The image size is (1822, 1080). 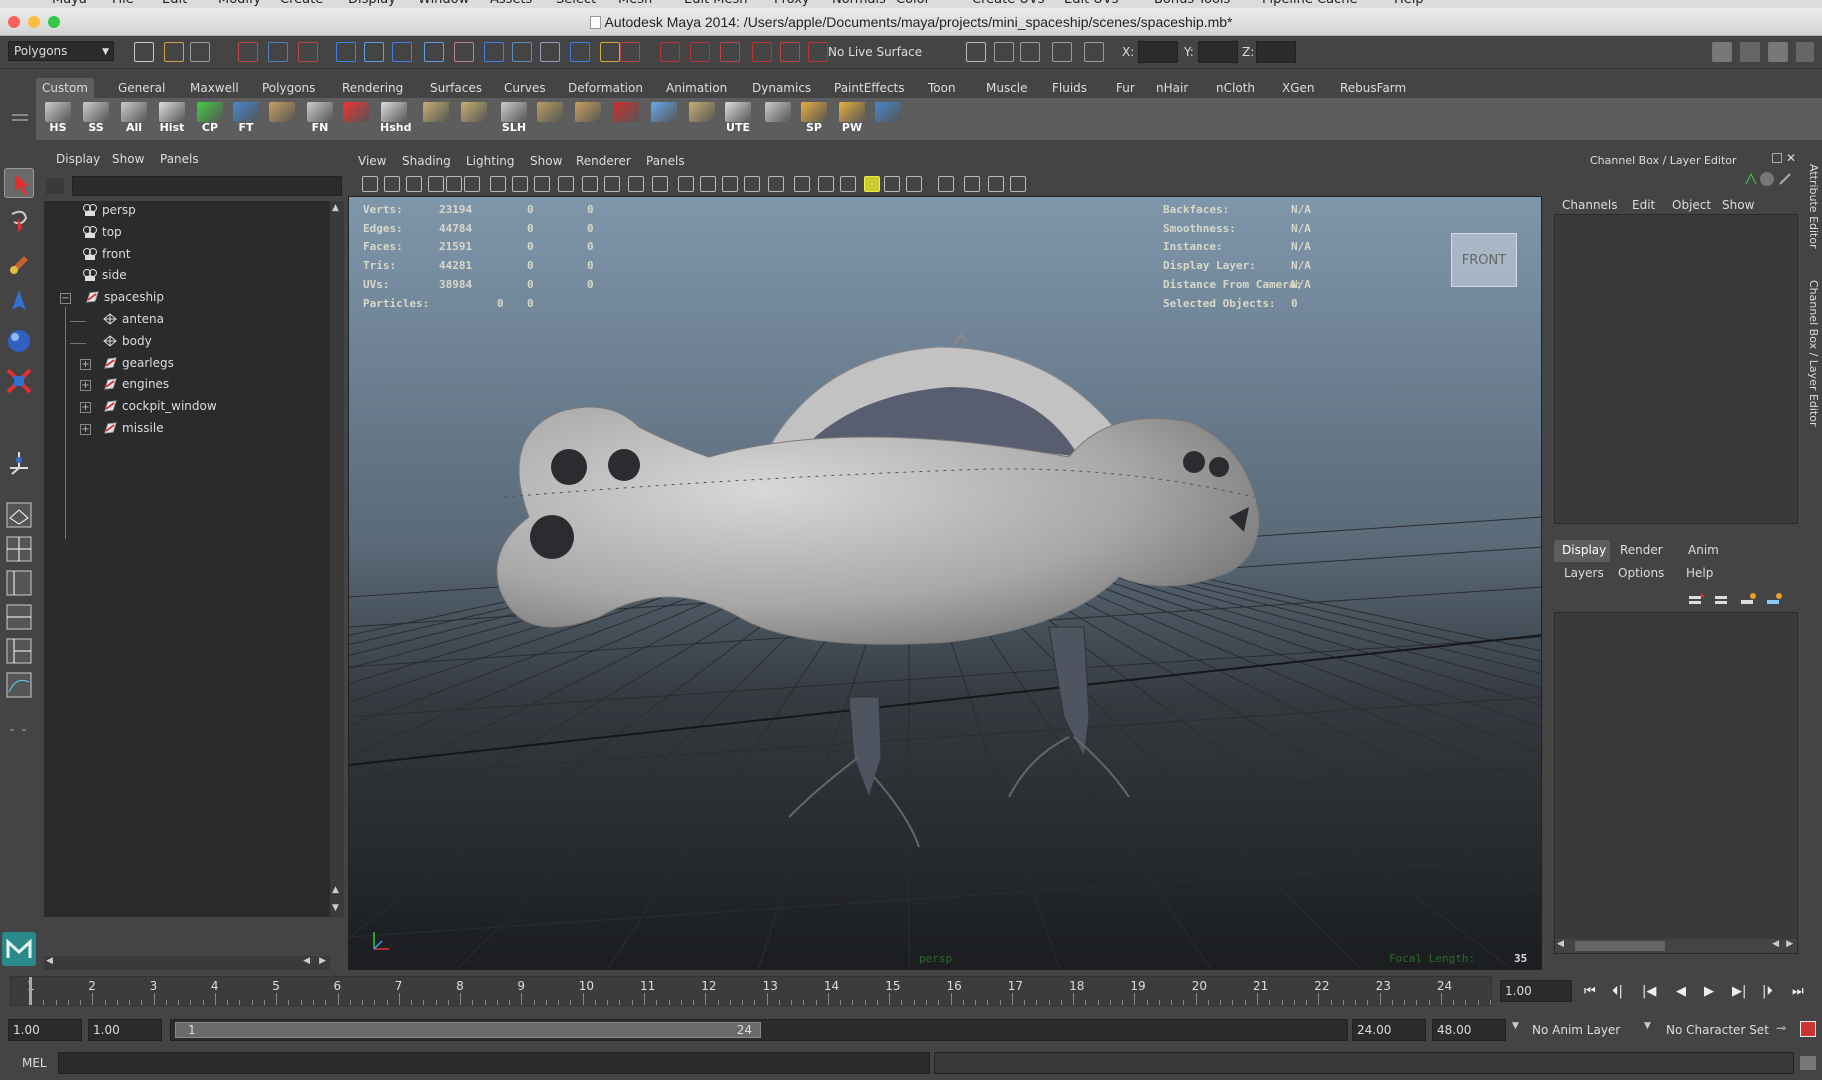 I want to click on viewport-menu-renderer: Renderer, so click(x=603, y=161).